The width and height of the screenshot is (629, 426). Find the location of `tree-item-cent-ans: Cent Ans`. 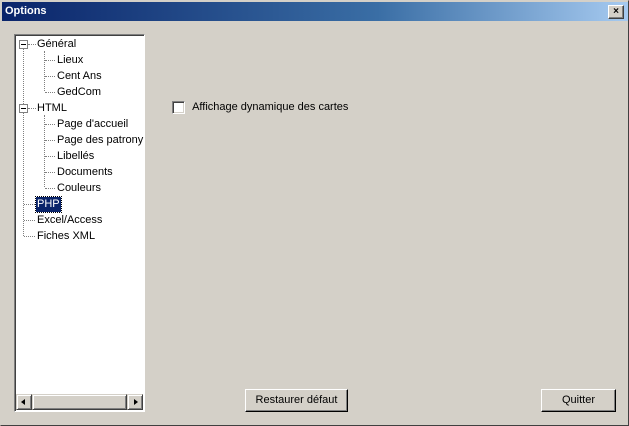

tree-item-cent-ans: Cent Ans is located at coordinates (79, 76).